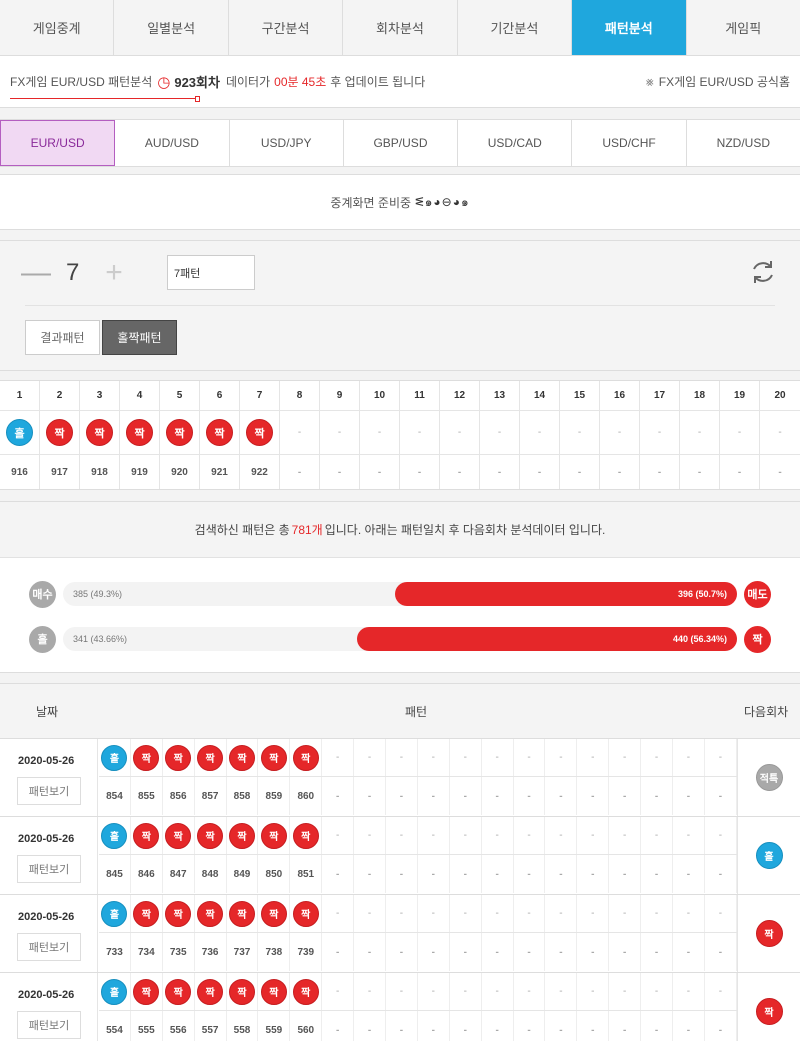 This screenshot has height=1041, width=800. Describe the element at coordinates (42, 639) in the screenshot. I see `left-stat-icon: 홀` at that location.